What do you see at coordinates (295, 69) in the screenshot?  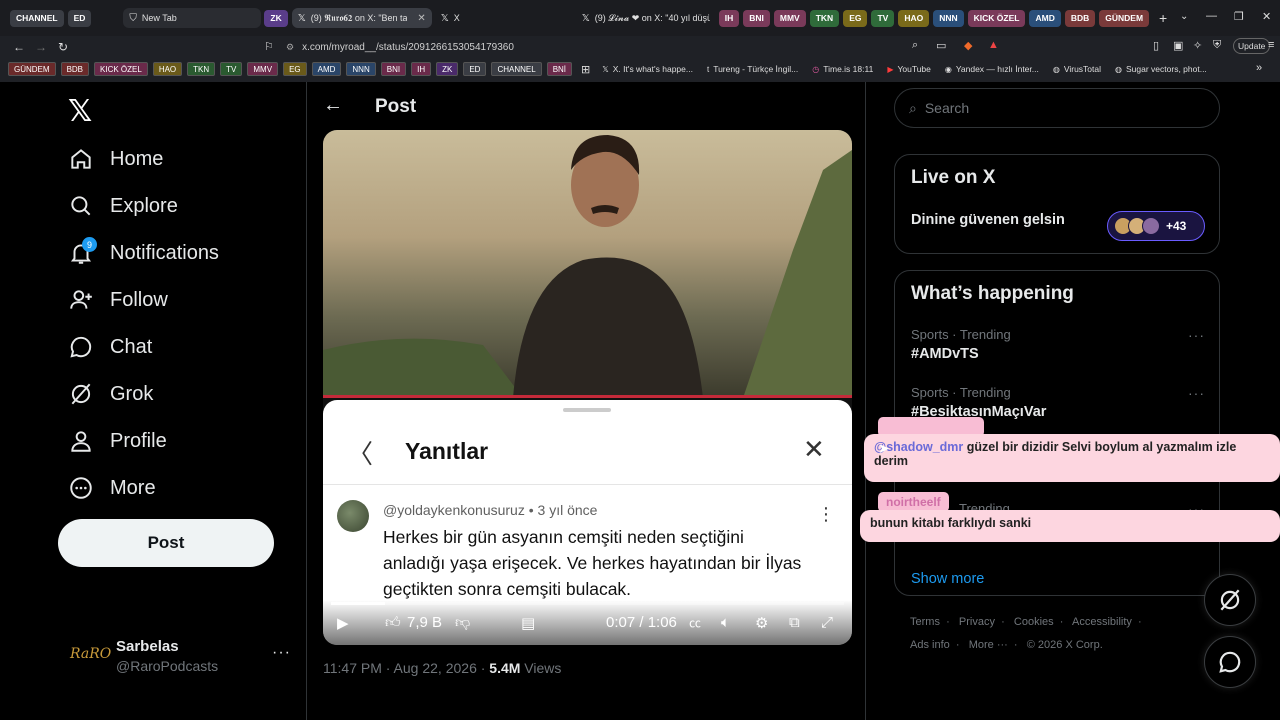 I see `bookmark-folder: EG` at bounding box center [295, 69].